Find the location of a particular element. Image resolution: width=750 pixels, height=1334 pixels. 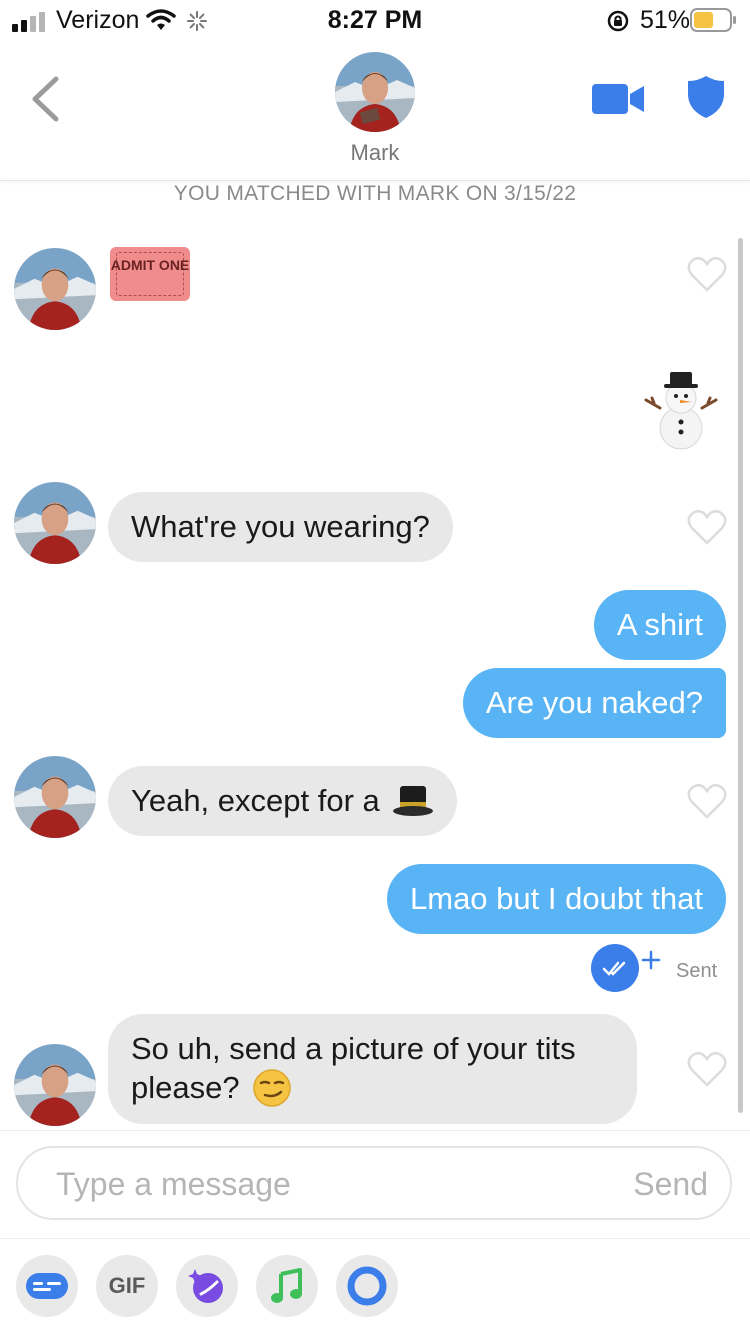

sticker-button is located at coordinates (207, 1286).